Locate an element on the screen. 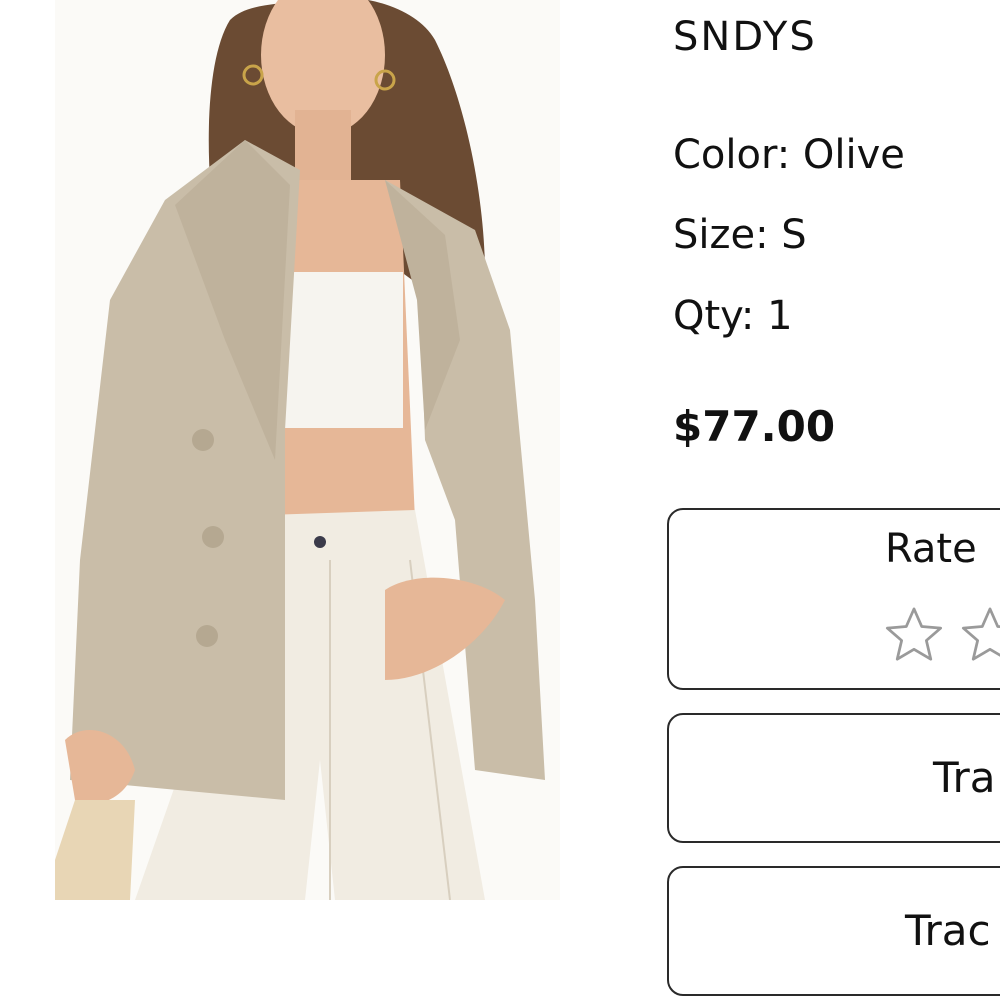 The image size is (1000, 1000). star-rating is located at coordinates (940, 635).